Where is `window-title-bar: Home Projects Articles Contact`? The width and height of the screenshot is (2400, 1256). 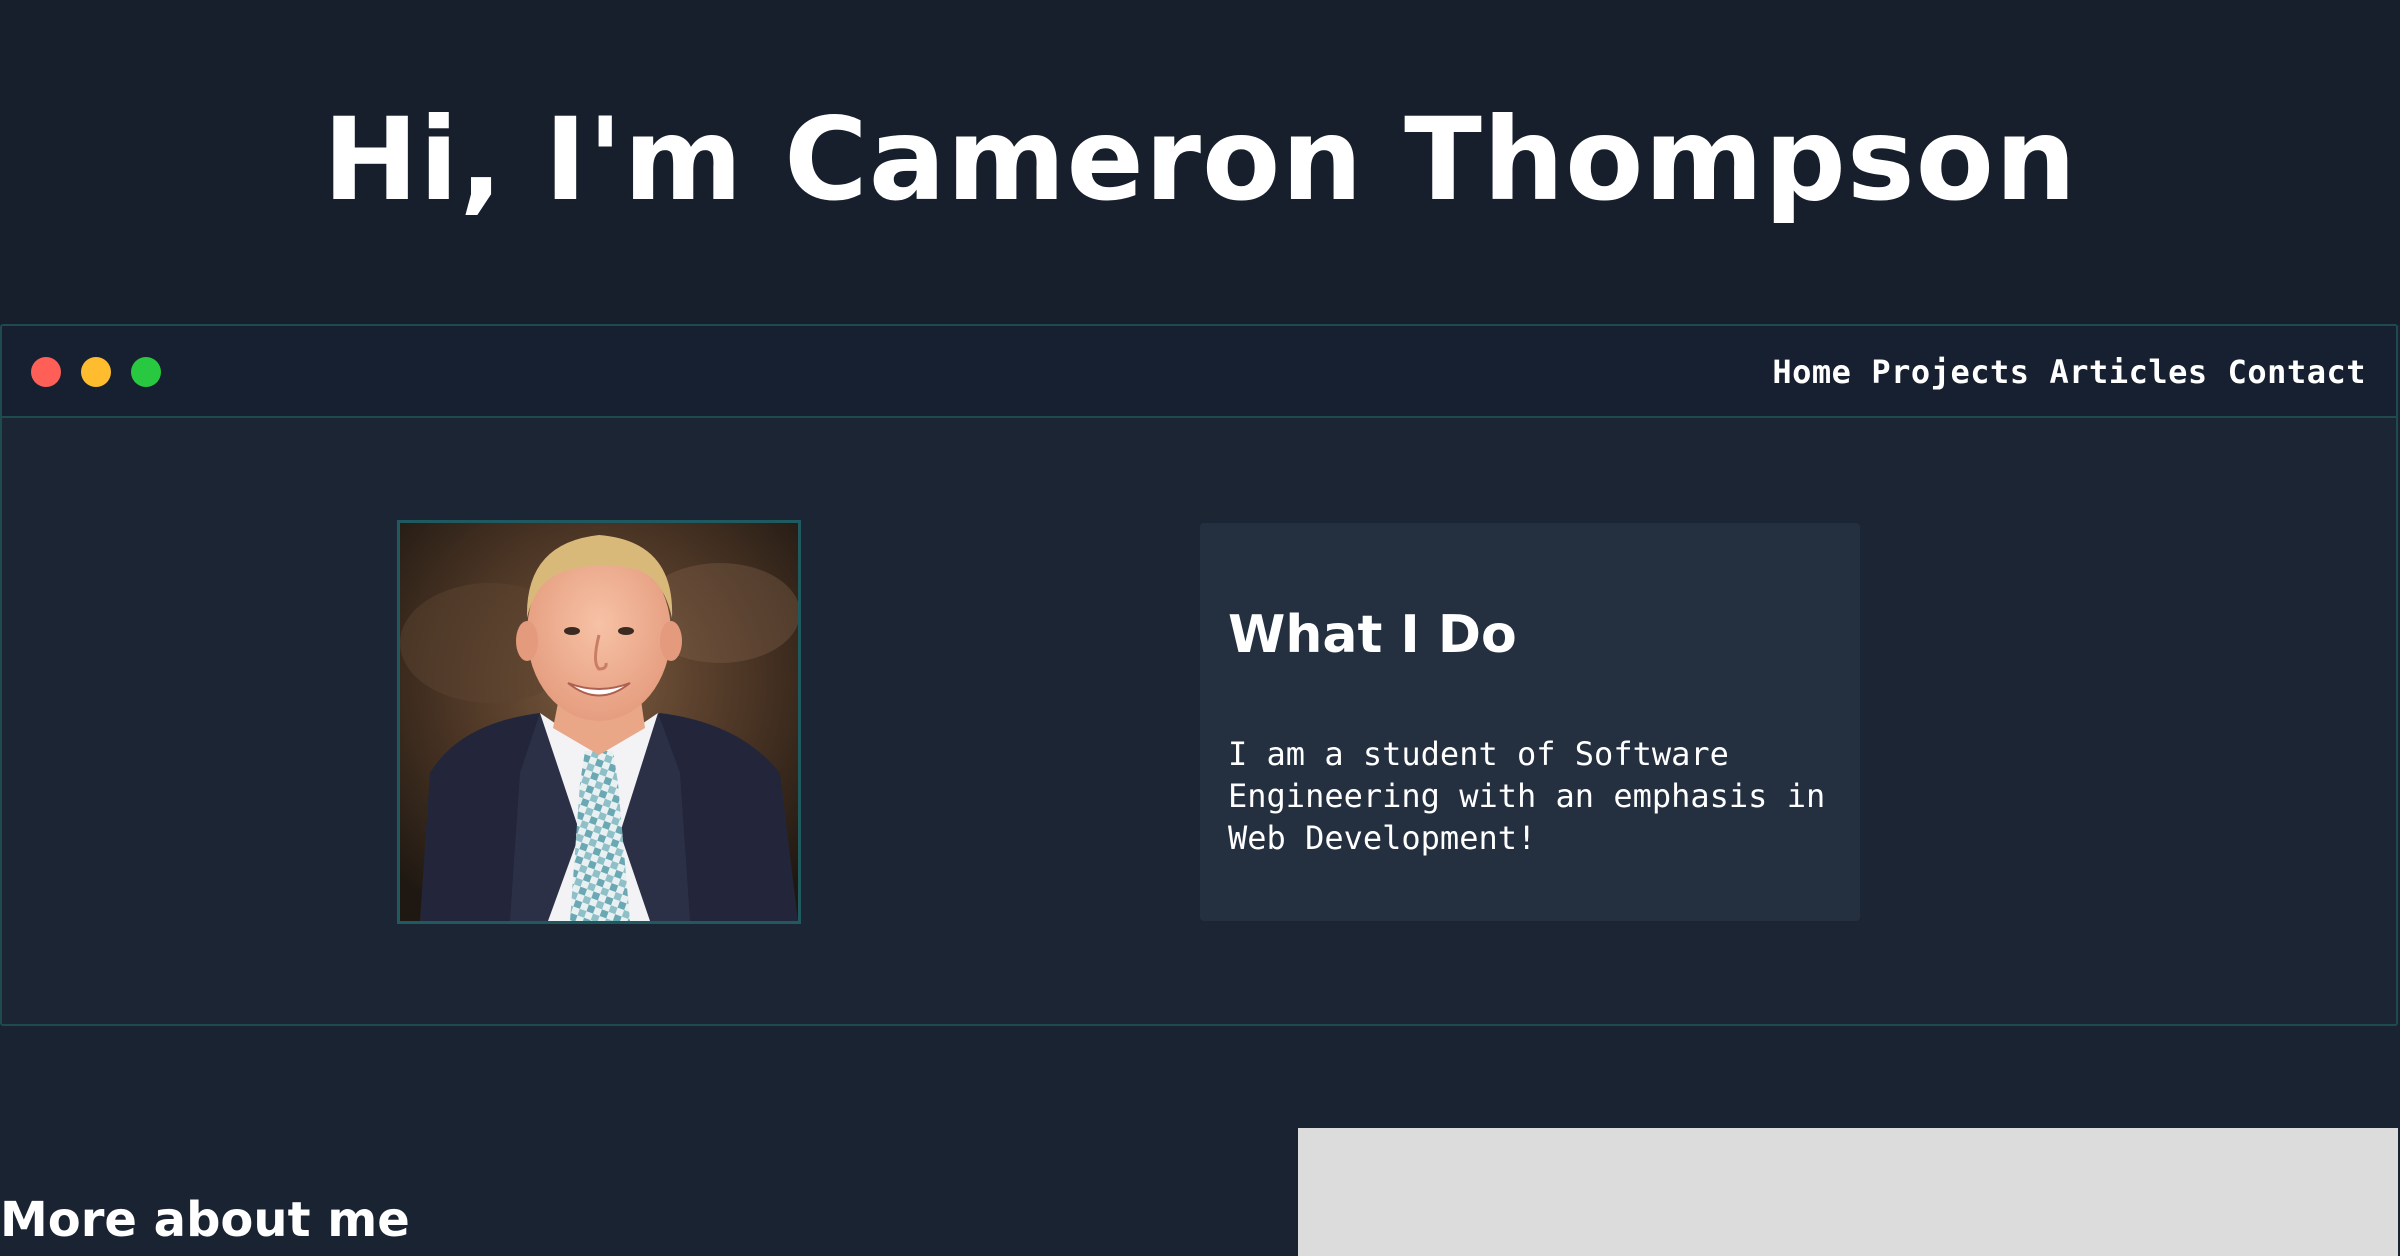
window-title-bar: Home Projects Articles Contact is located at coordinates (1199, 372).